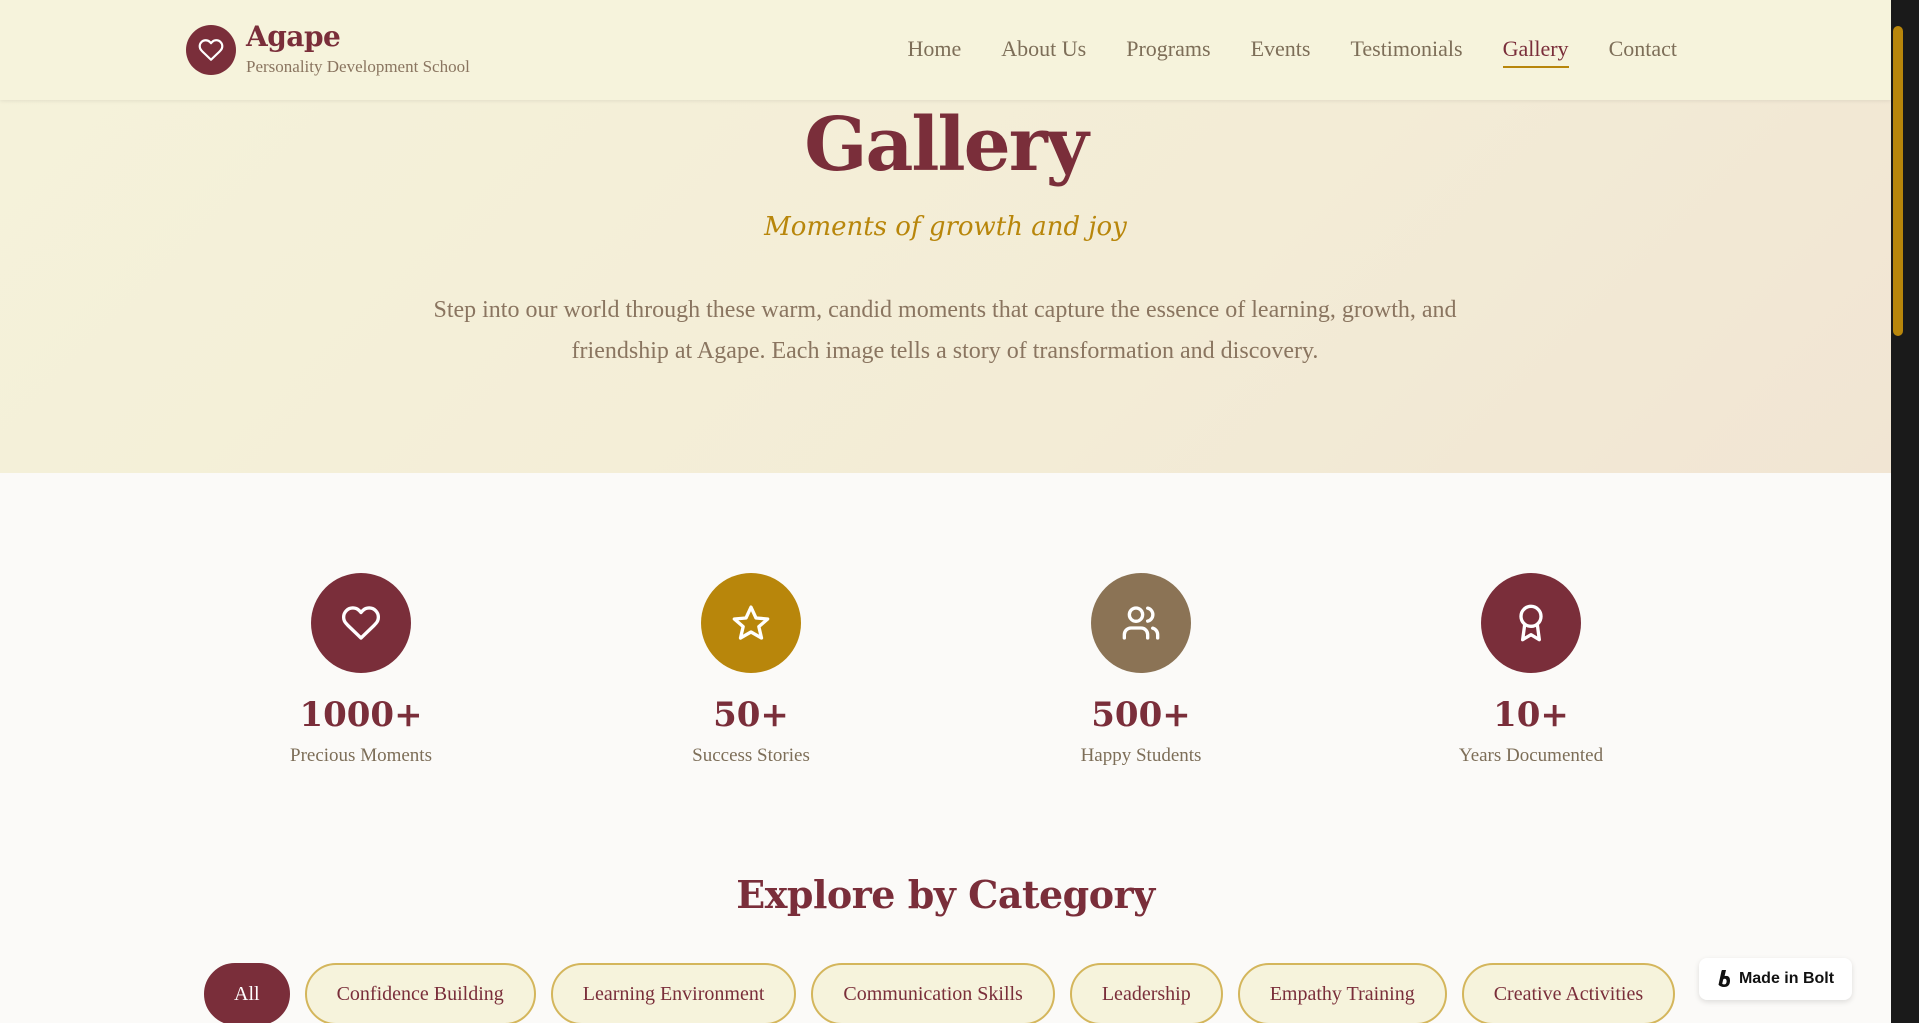 The height and width of the screenshot is (1023, 1919). What do you see at coordinates (1141, 755) in the screenshot?
I see `stat-label: Happy Students` at bounding box center [1141, 755].